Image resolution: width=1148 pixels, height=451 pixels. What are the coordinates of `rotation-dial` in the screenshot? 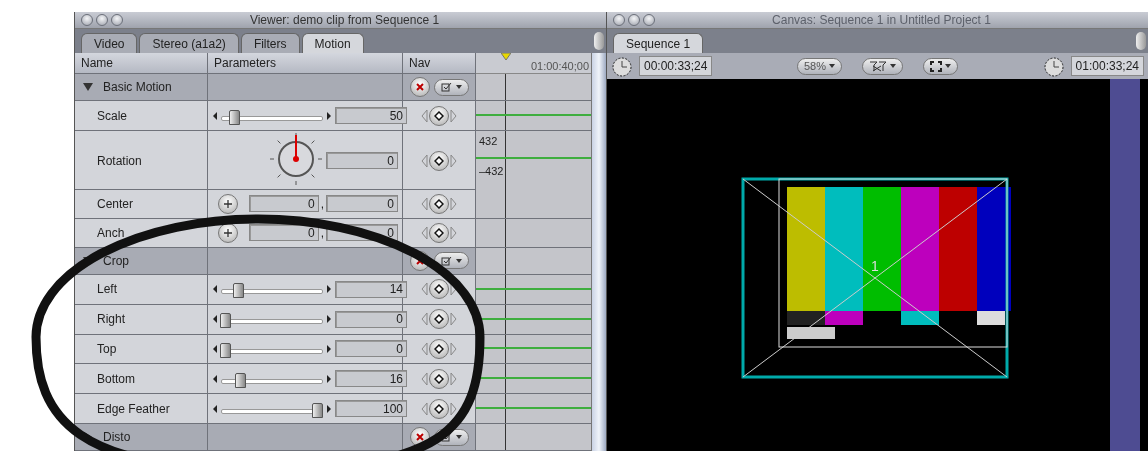 It's located at (296, 159).